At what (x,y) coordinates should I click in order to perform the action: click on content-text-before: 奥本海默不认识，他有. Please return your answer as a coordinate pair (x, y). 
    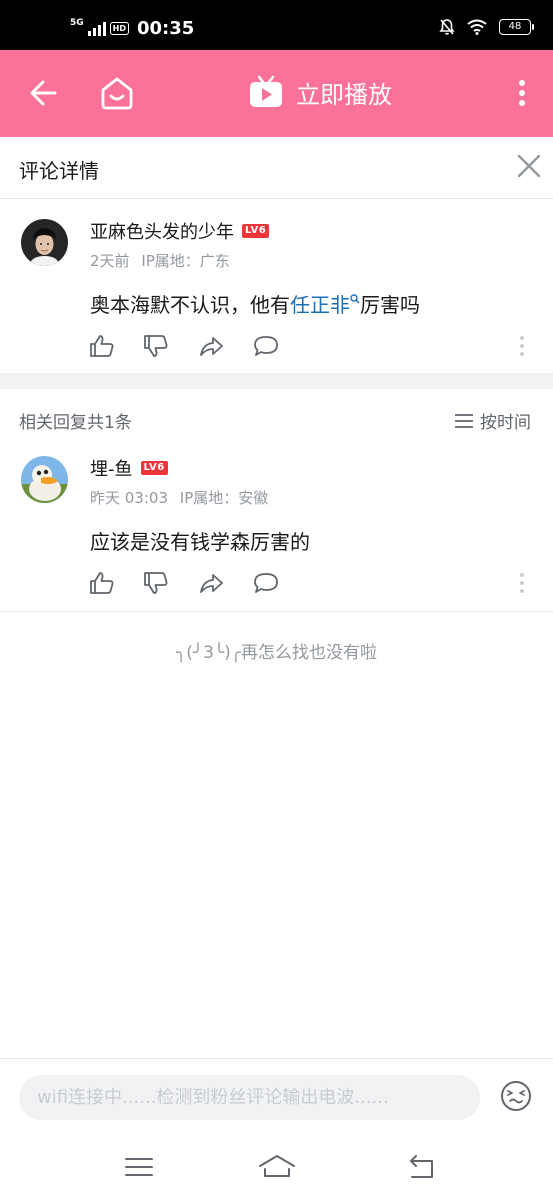
    Looking at the image, I should click on (190, 305).